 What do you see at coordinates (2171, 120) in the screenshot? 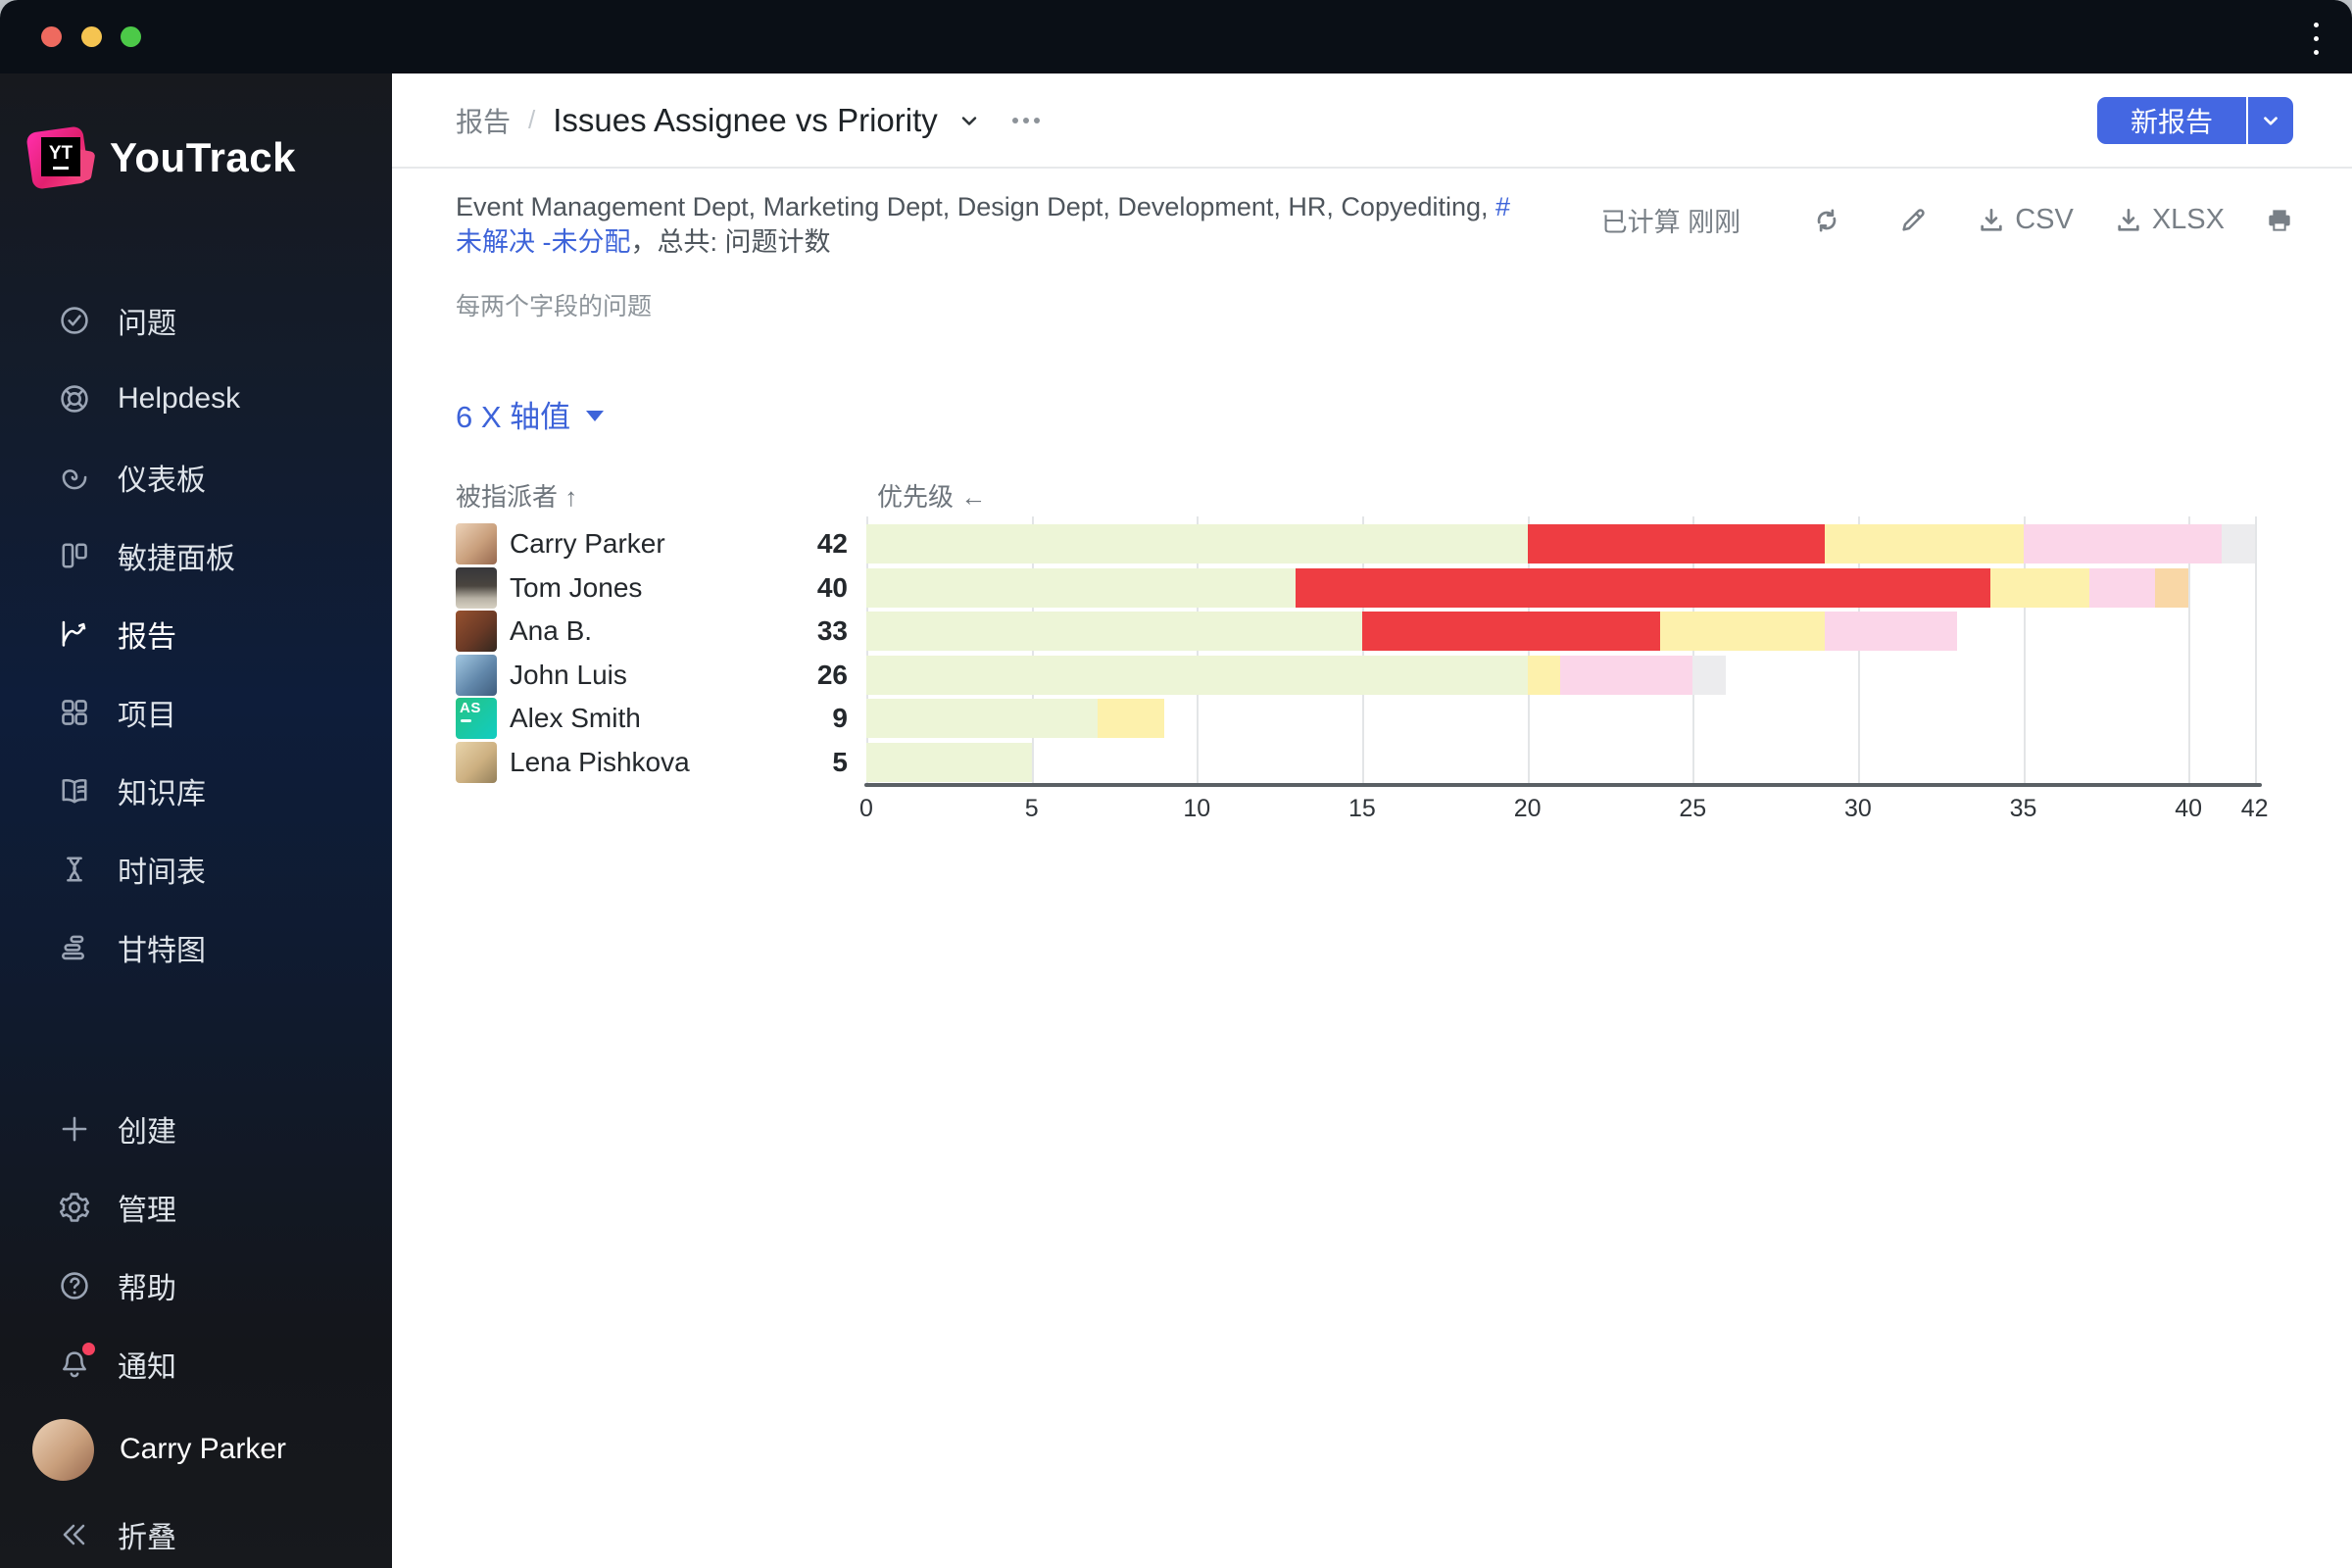
I see `new-report-button: 新报告` at bounding box center [2171, 120].